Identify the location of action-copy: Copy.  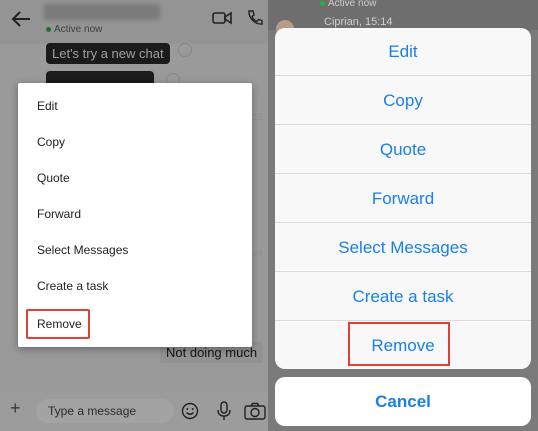
(403, 101).